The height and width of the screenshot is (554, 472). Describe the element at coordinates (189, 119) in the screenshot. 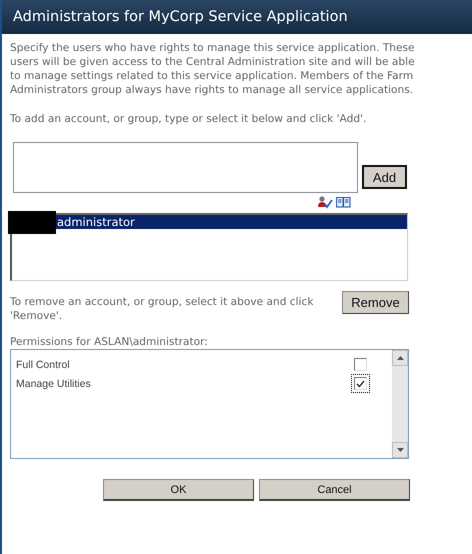

I see `add-instruction-text: To add an account, or group, type or select it below and click 'Add'.` at that location.